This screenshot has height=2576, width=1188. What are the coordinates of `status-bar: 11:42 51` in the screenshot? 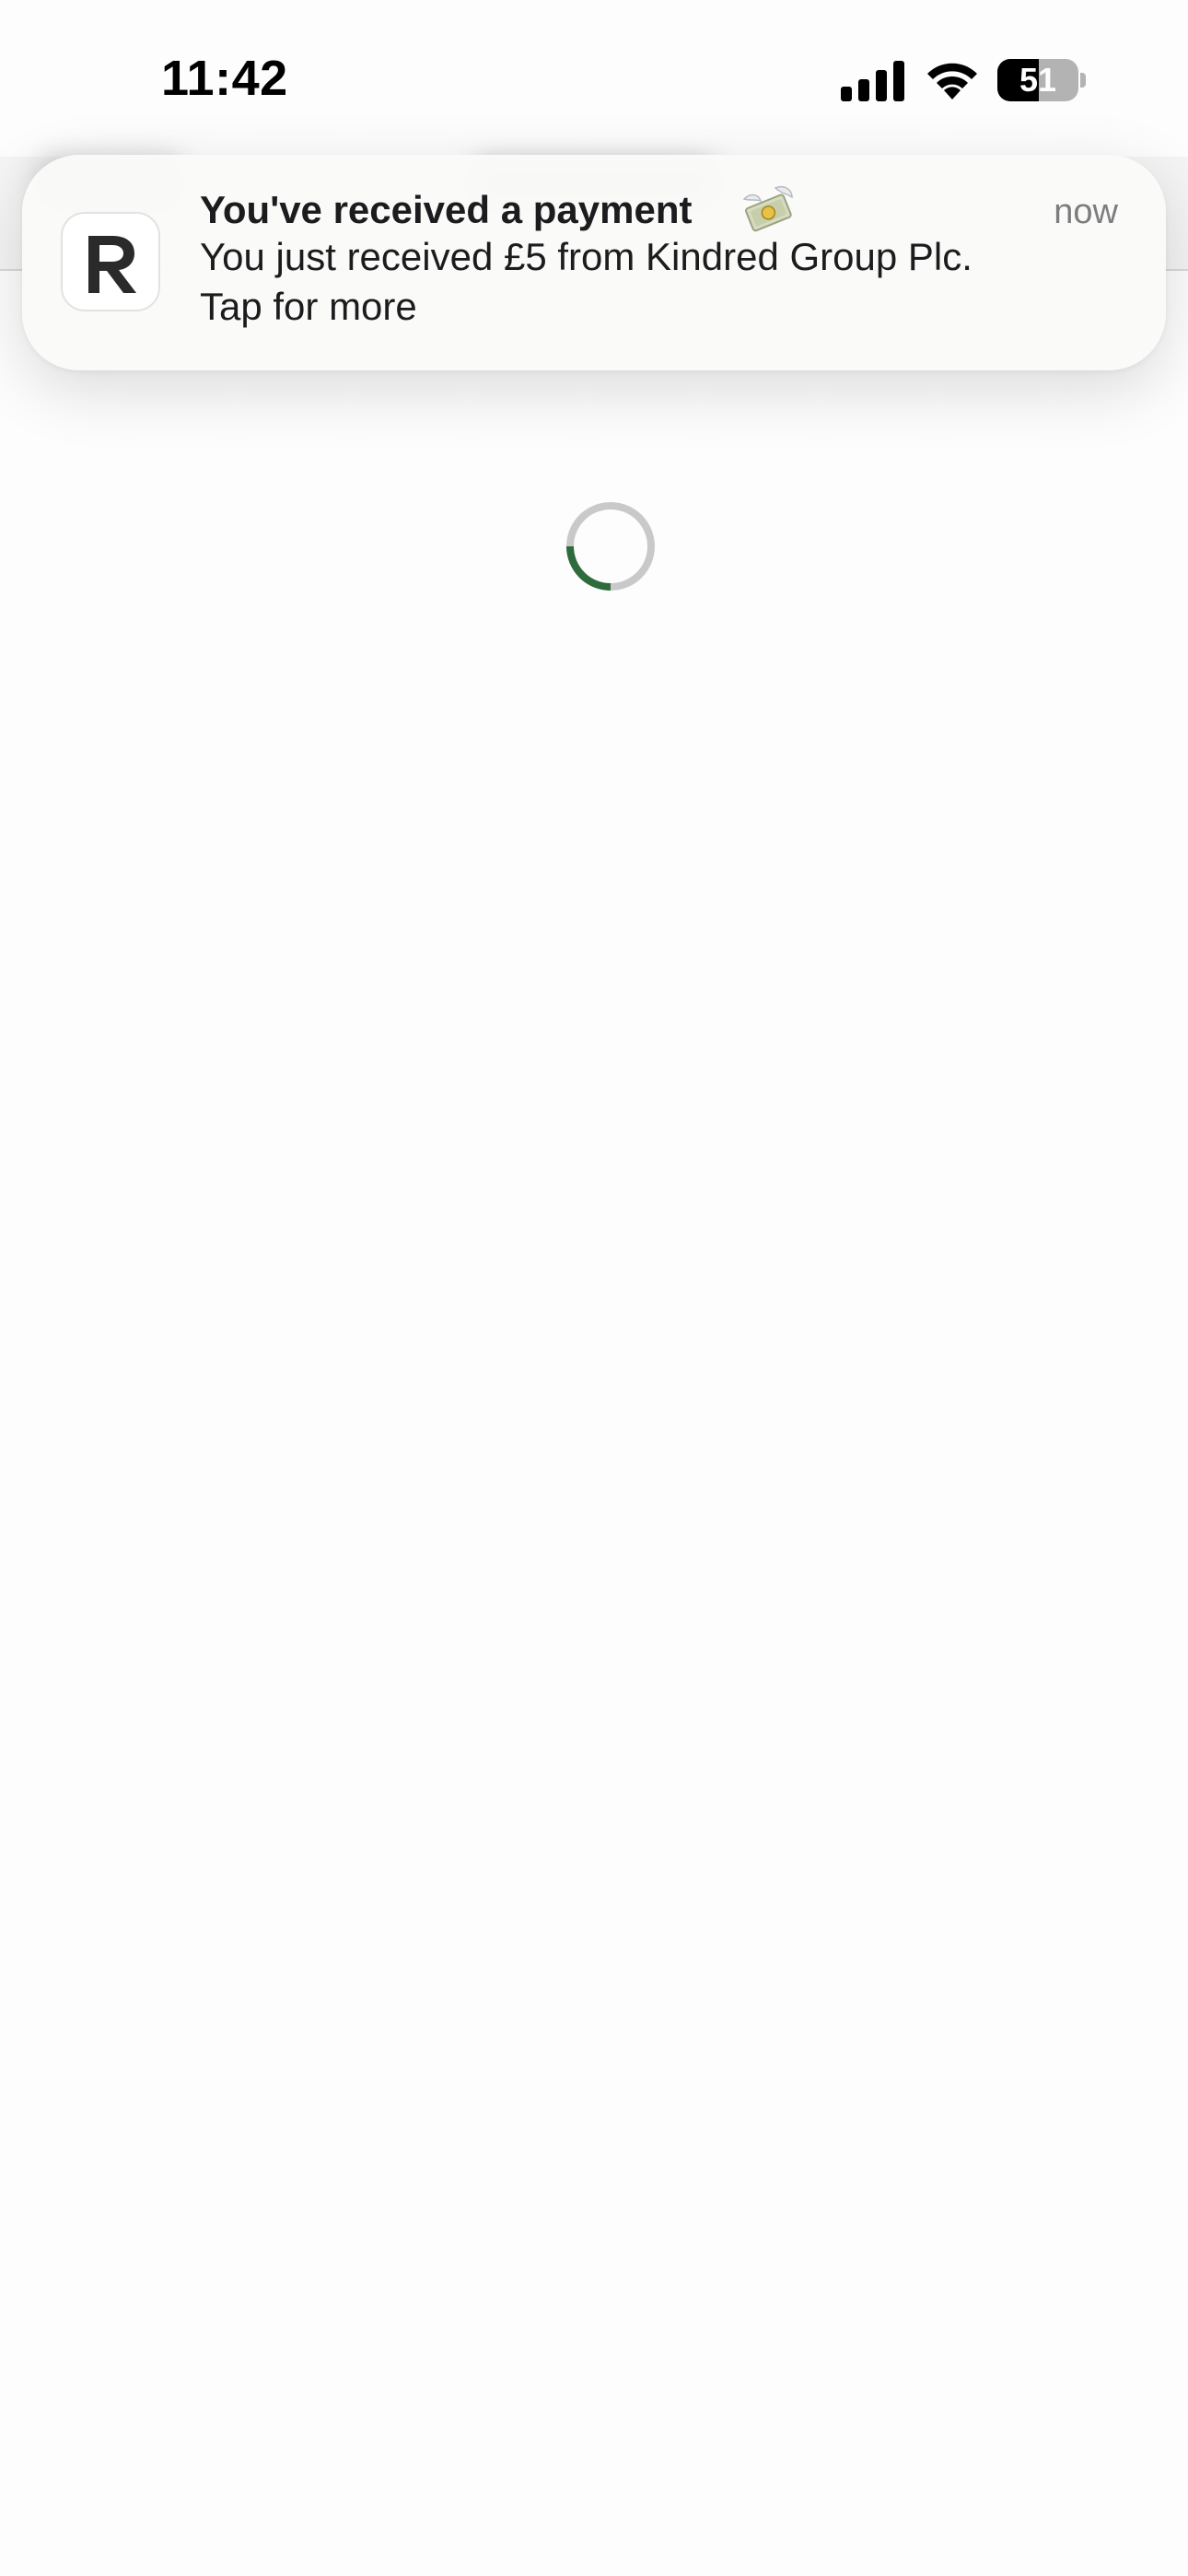 It's located at (594, 78).